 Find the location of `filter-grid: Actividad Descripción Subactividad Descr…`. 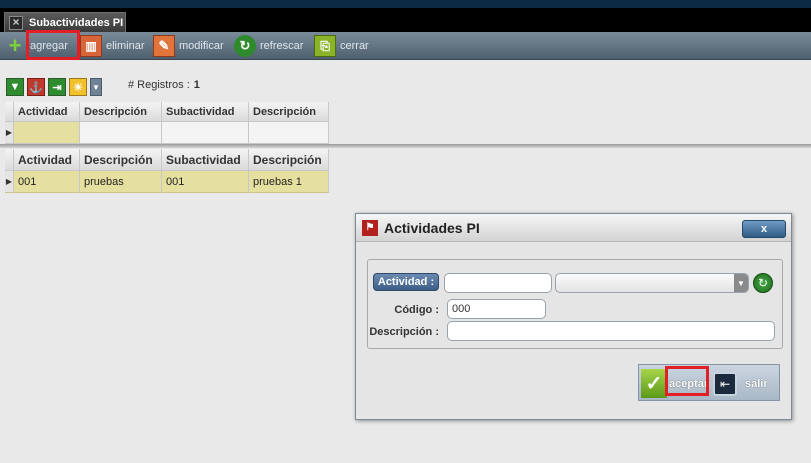

filter-grid: Actividad Descripción Subactividad Descr… is located at coordinates (167, 123).